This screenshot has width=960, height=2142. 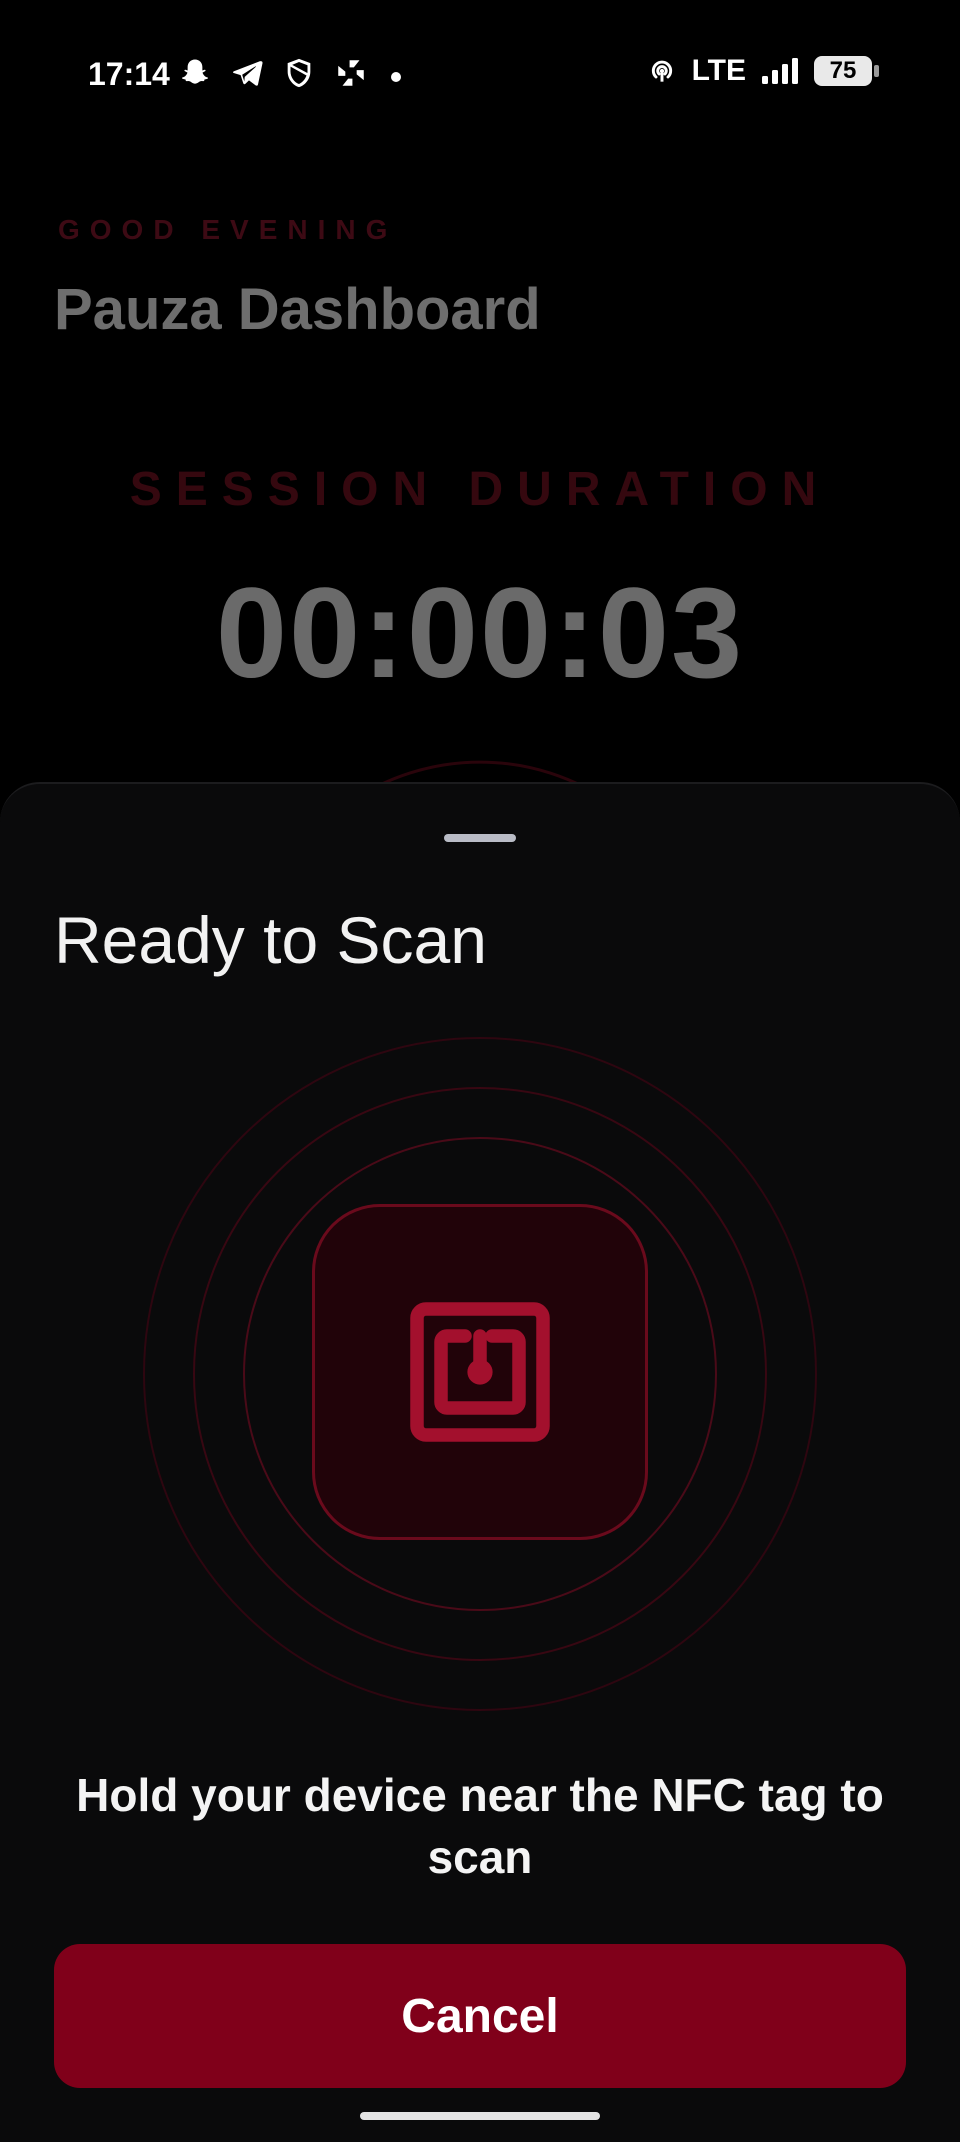 I want to click on sheet-title: Ready to Scan, so click(x=270, y=940).